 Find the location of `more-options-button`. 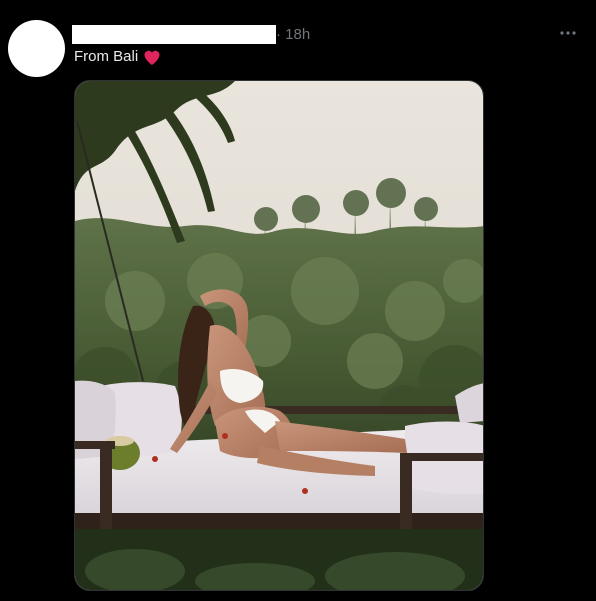

more-options-button is located at coordinates (568, 33).